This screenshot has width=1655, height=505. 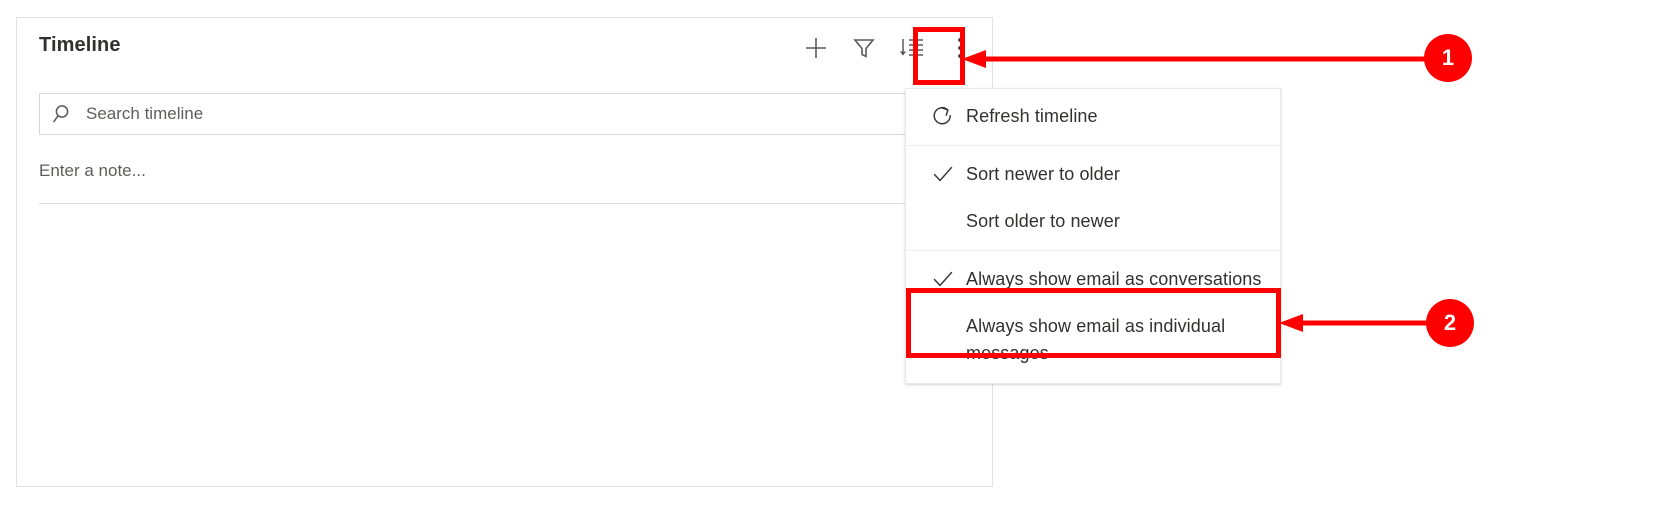 I want to click on filter-icon, so click(x=864, y=48).